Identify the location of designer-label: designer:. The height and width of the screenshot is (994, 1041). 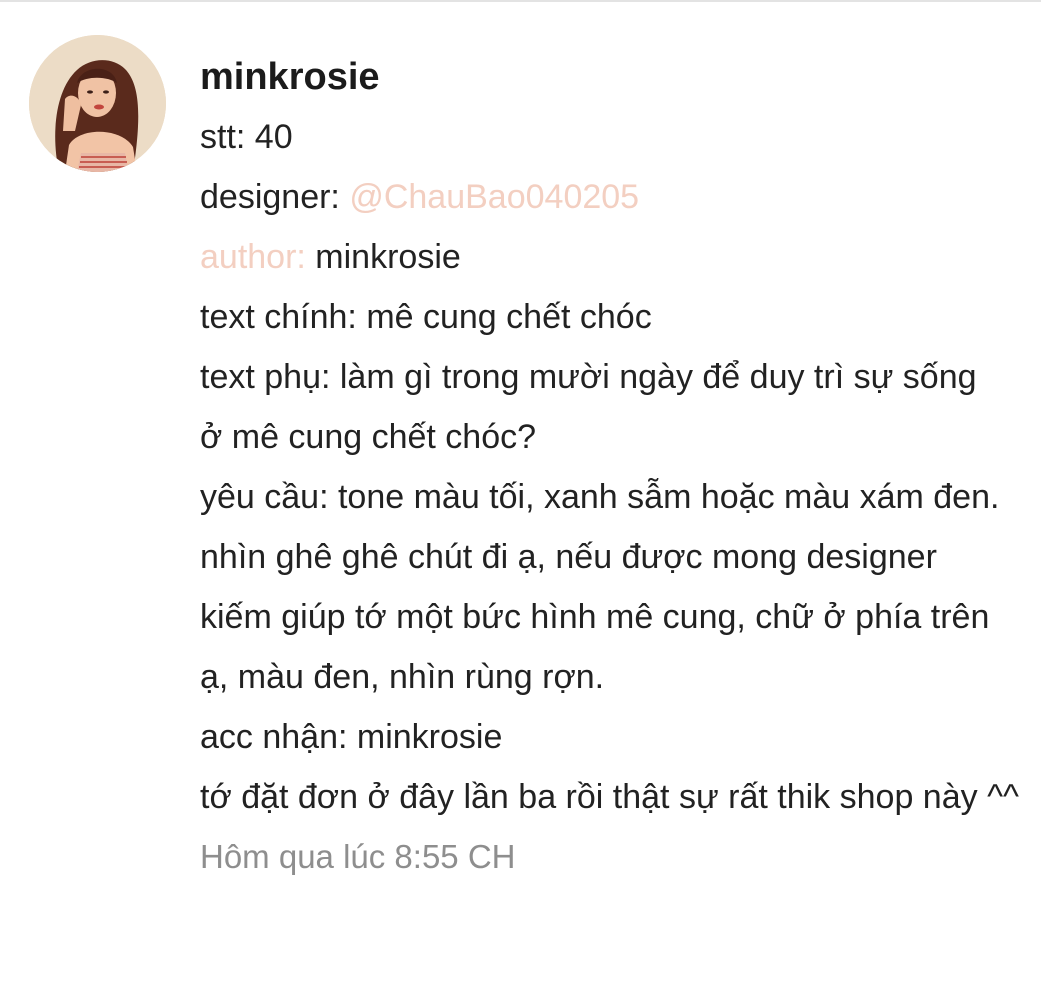
(275, 197).